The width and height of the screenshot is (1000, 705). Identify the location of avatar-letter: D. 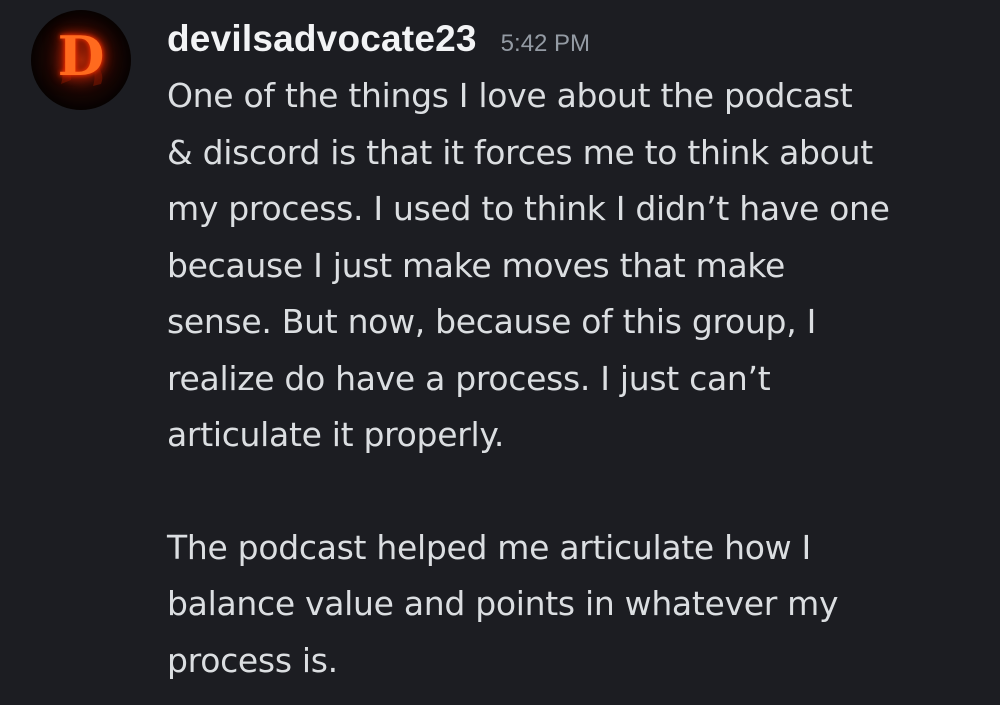
(81, 56).